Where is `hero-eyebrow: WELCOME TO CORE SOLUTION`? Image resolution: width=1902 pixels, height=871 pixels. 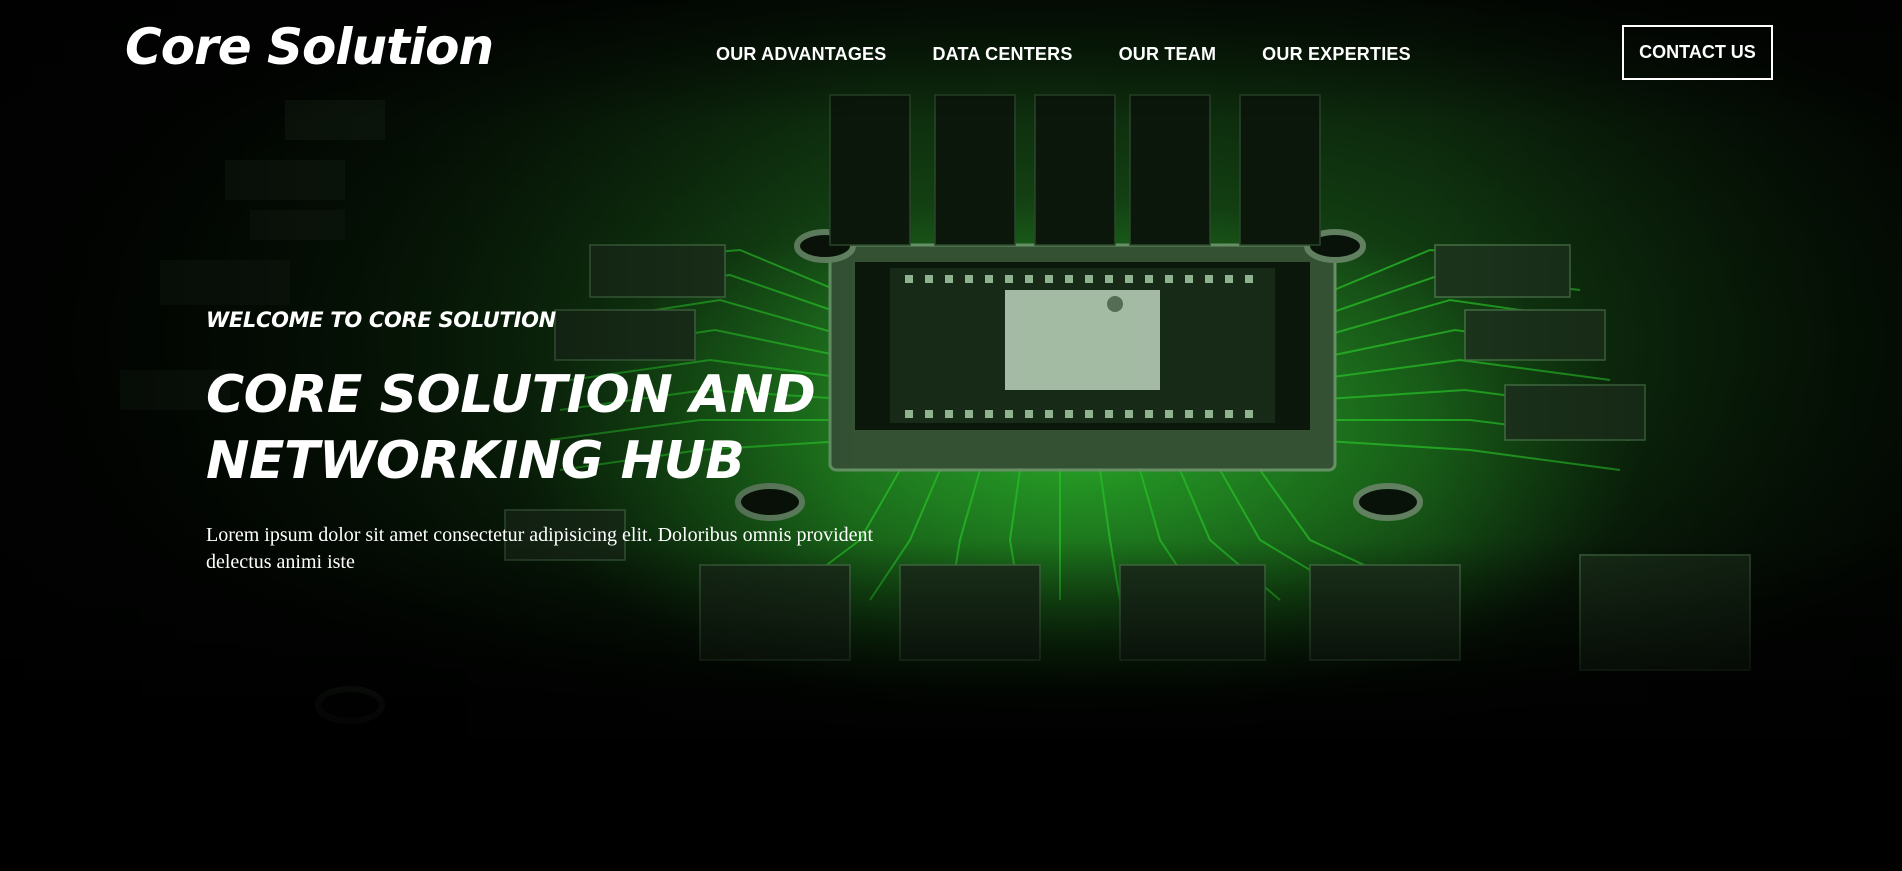 hero-eyebrow: WELCOME TO CORE SOLUTION is located at coordinates (381, 320).